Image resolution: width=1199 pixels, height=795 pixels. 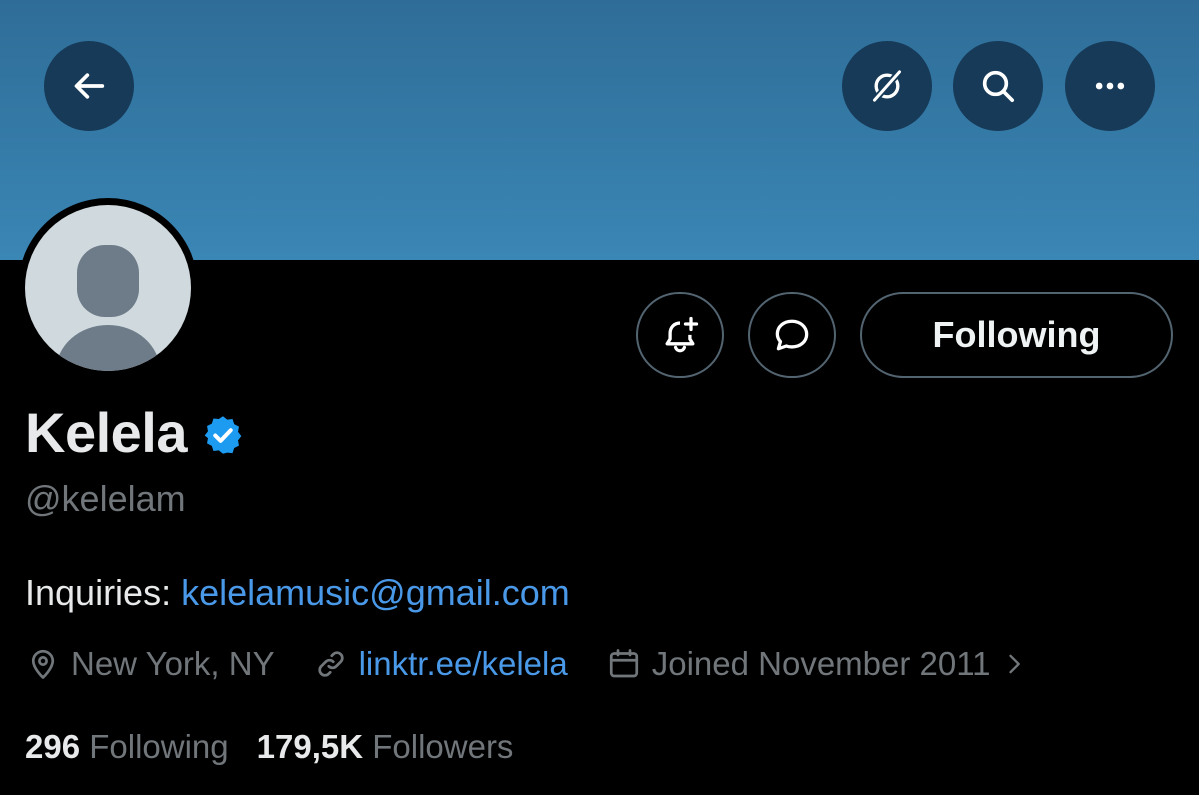 I want to click on notifications-button, so click(x=680, y=335).